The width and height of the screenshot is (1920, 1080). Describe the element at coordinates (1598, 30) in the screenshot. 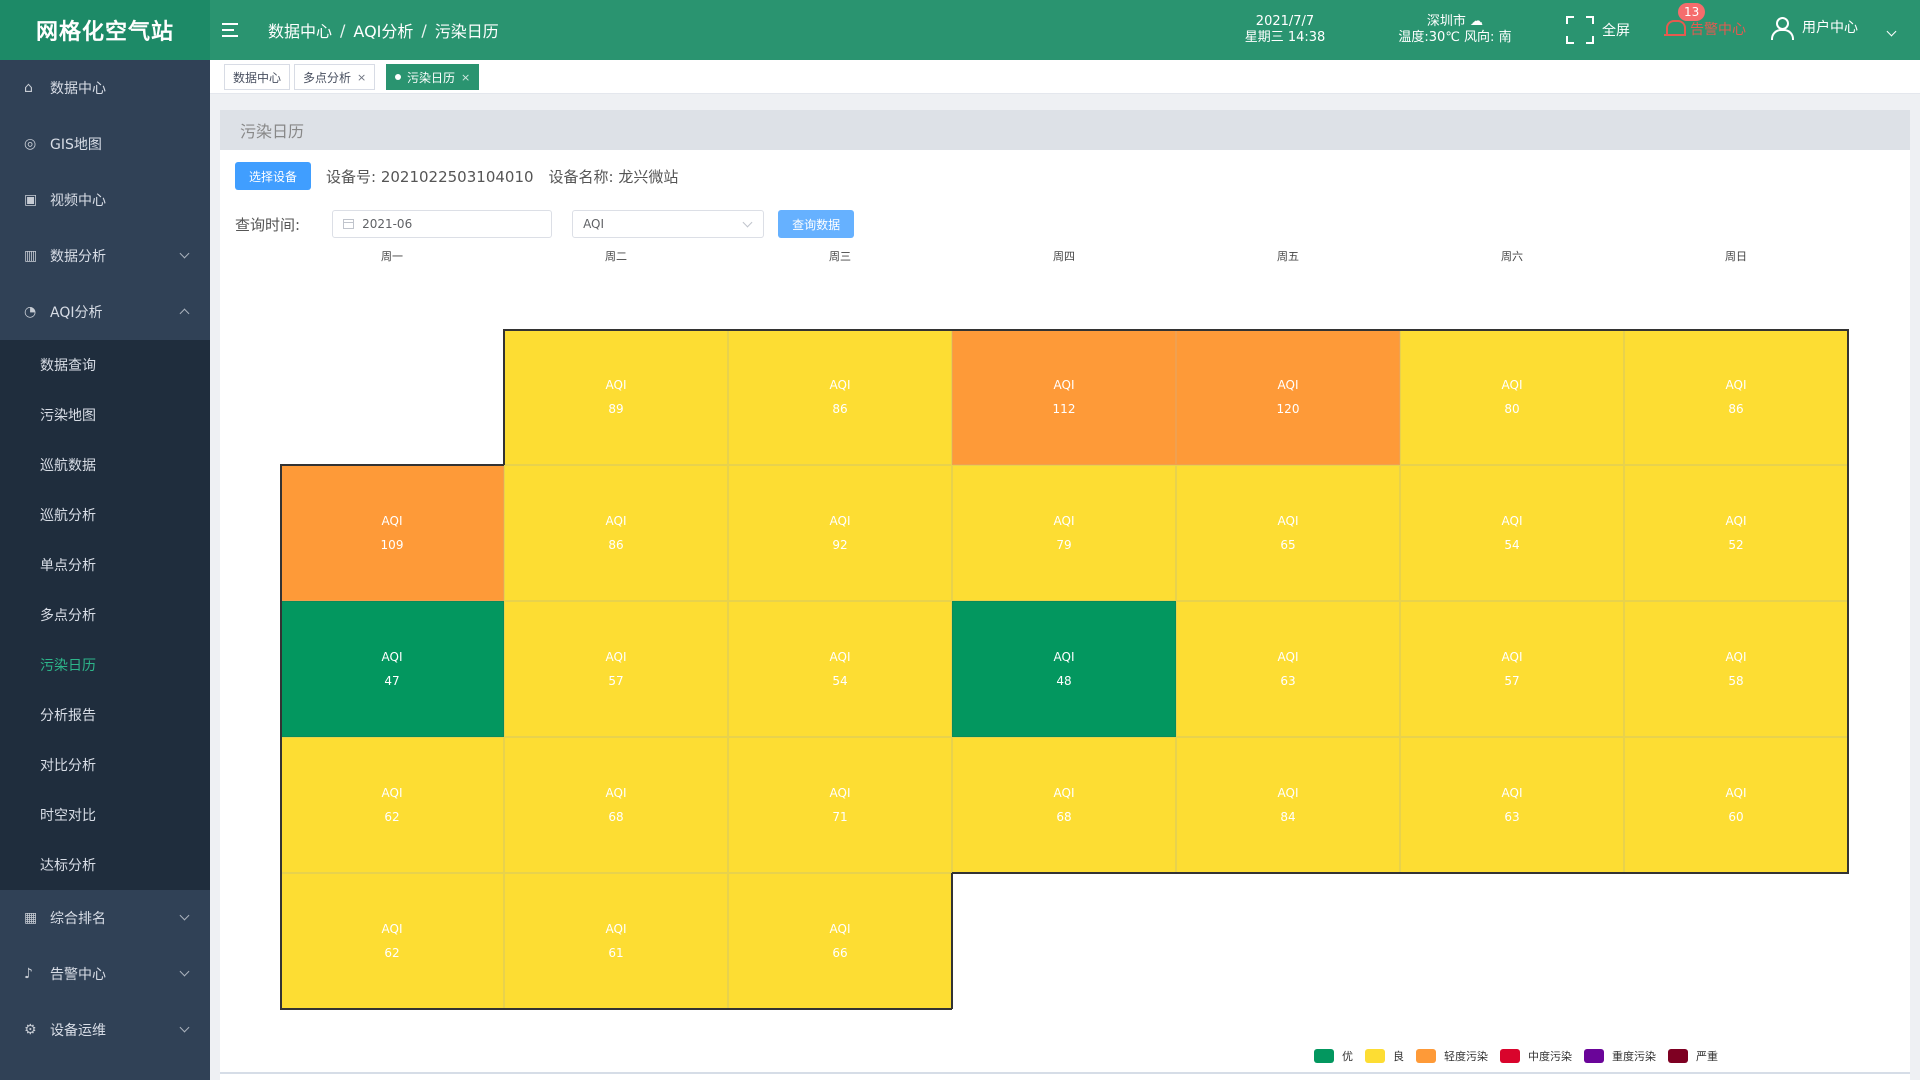

I see `fullscreen-button: 全屏` at that location.